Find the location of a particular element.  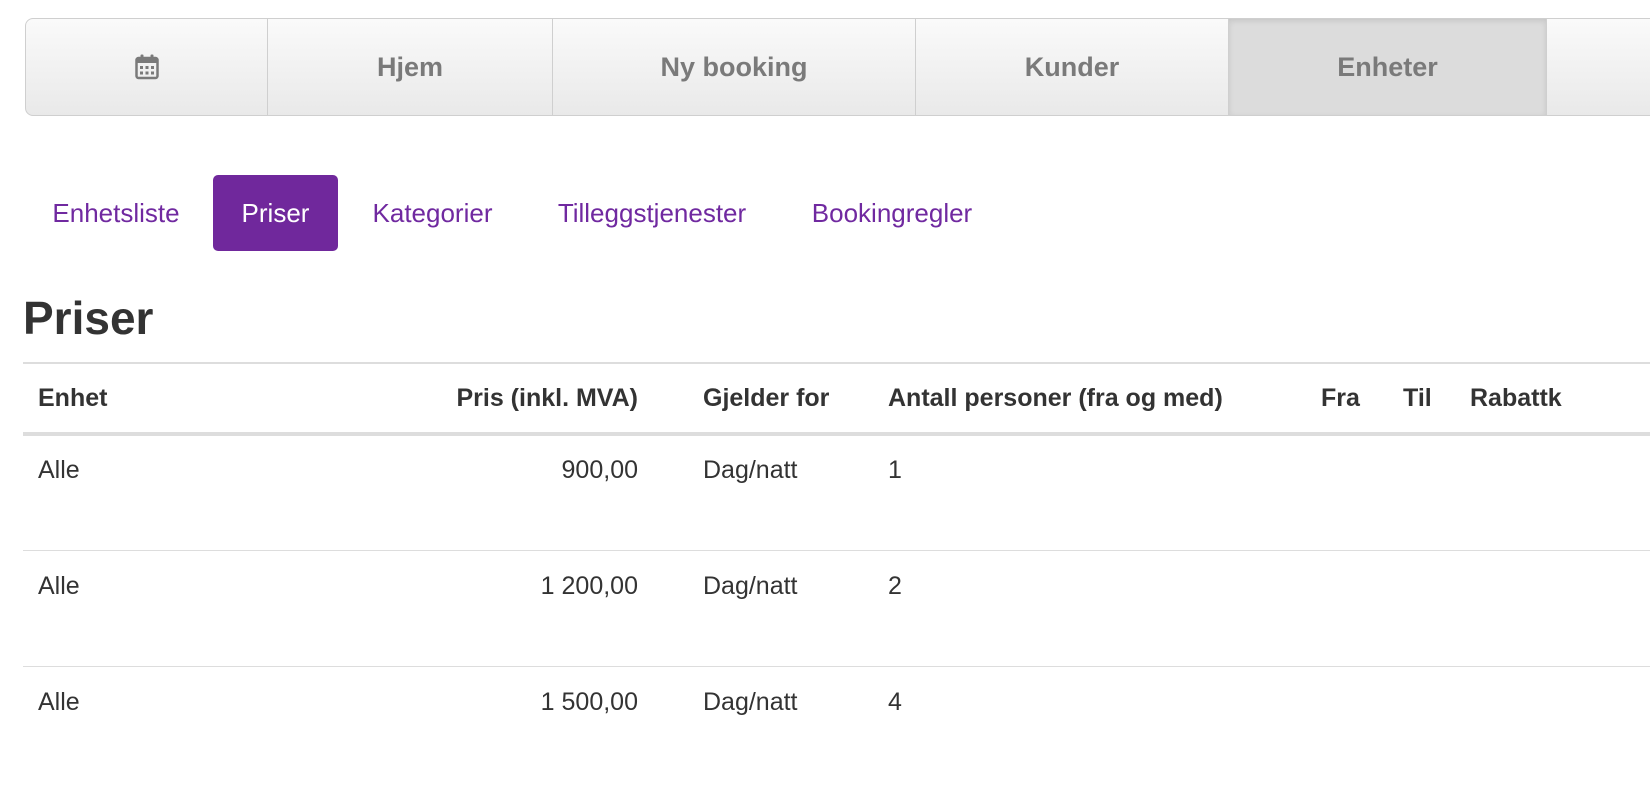

tab-priser-label: Priser is located at coordinates (275, 212).